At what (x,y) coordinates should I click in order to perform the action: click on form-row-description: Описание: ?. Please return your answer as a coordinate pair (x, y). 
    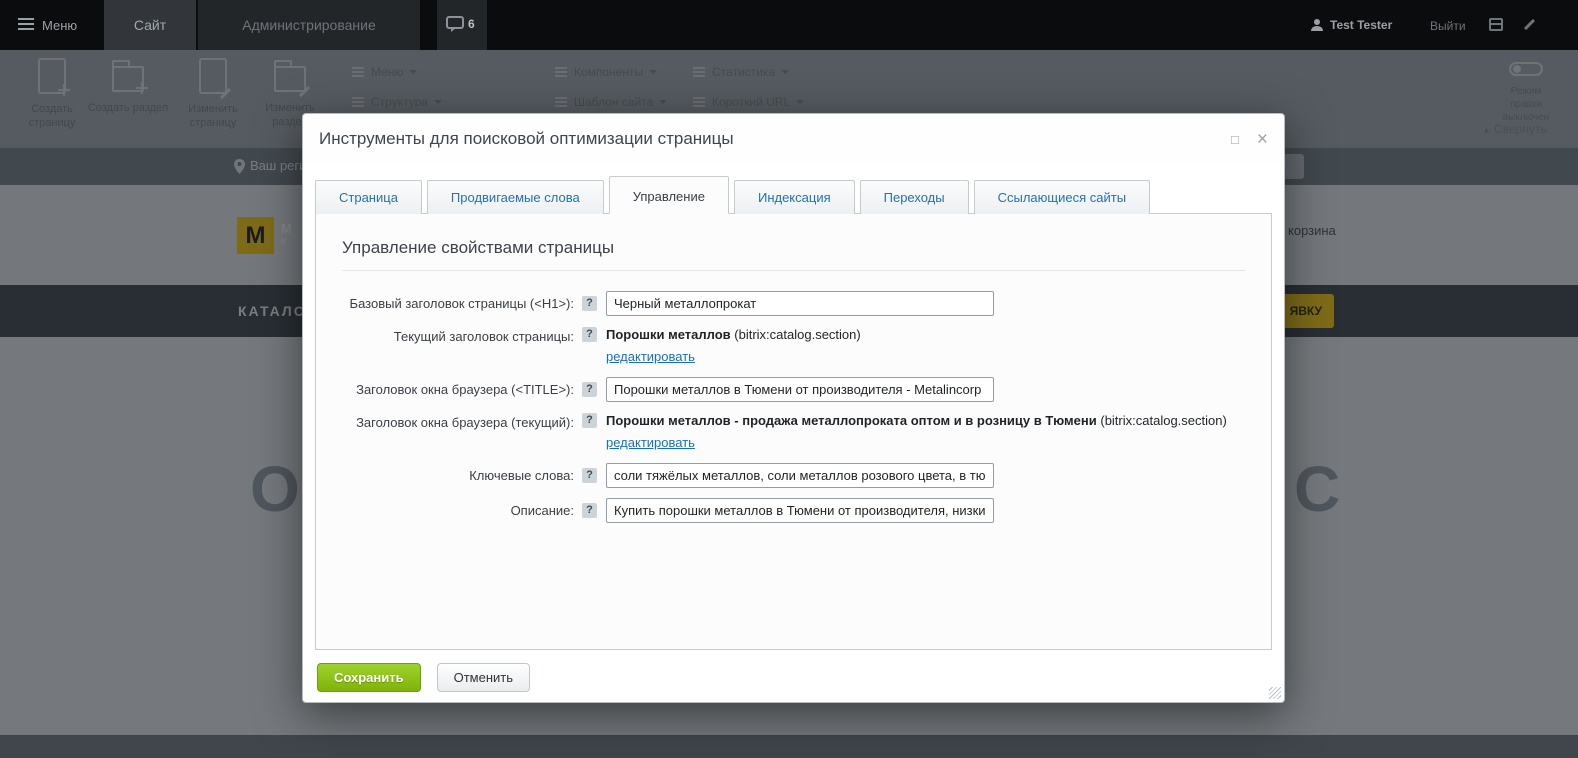
    Looking at the image, I should click on (793, 511).